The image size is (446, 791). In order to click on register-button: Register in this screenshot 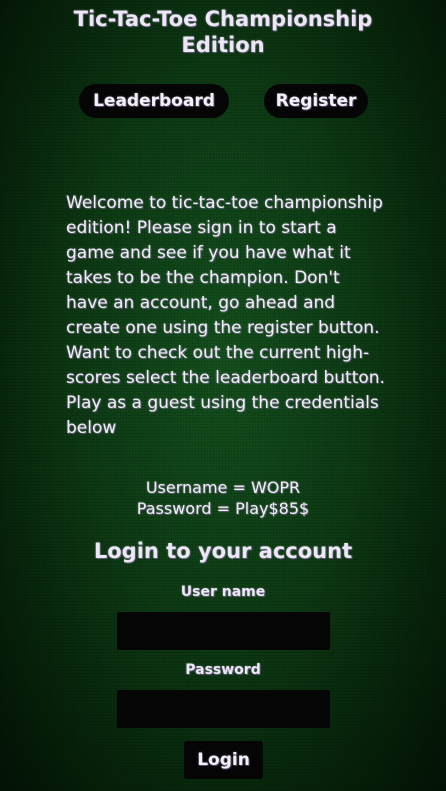, I will do `click(316, 101)`.